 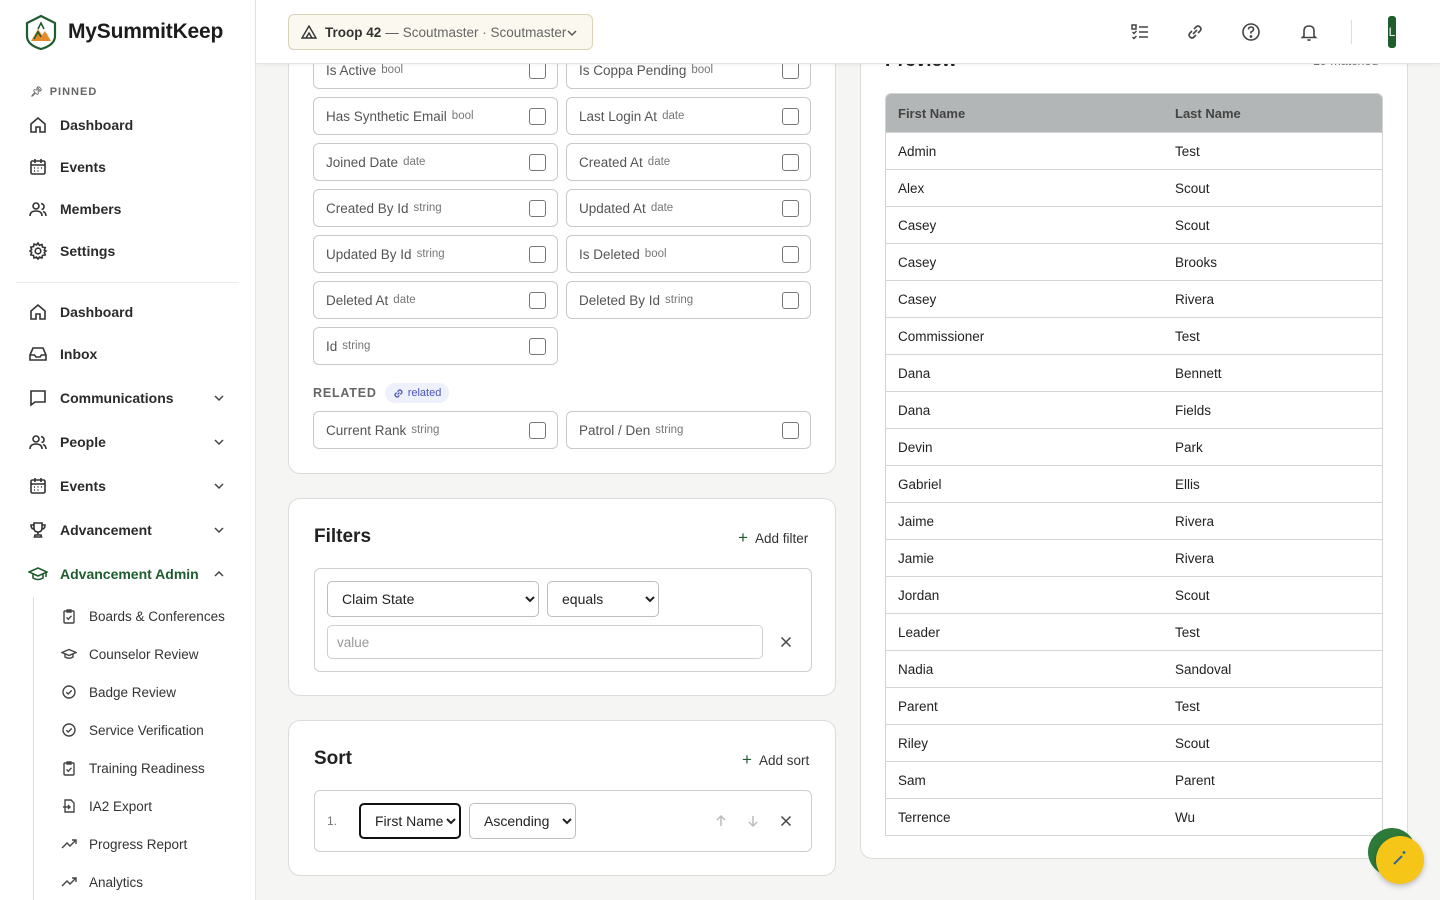 What do you see at coordinates (91, 209) in the screenshot?
I see `sidebar-item-label: Members` at bounding box center [91, 209].